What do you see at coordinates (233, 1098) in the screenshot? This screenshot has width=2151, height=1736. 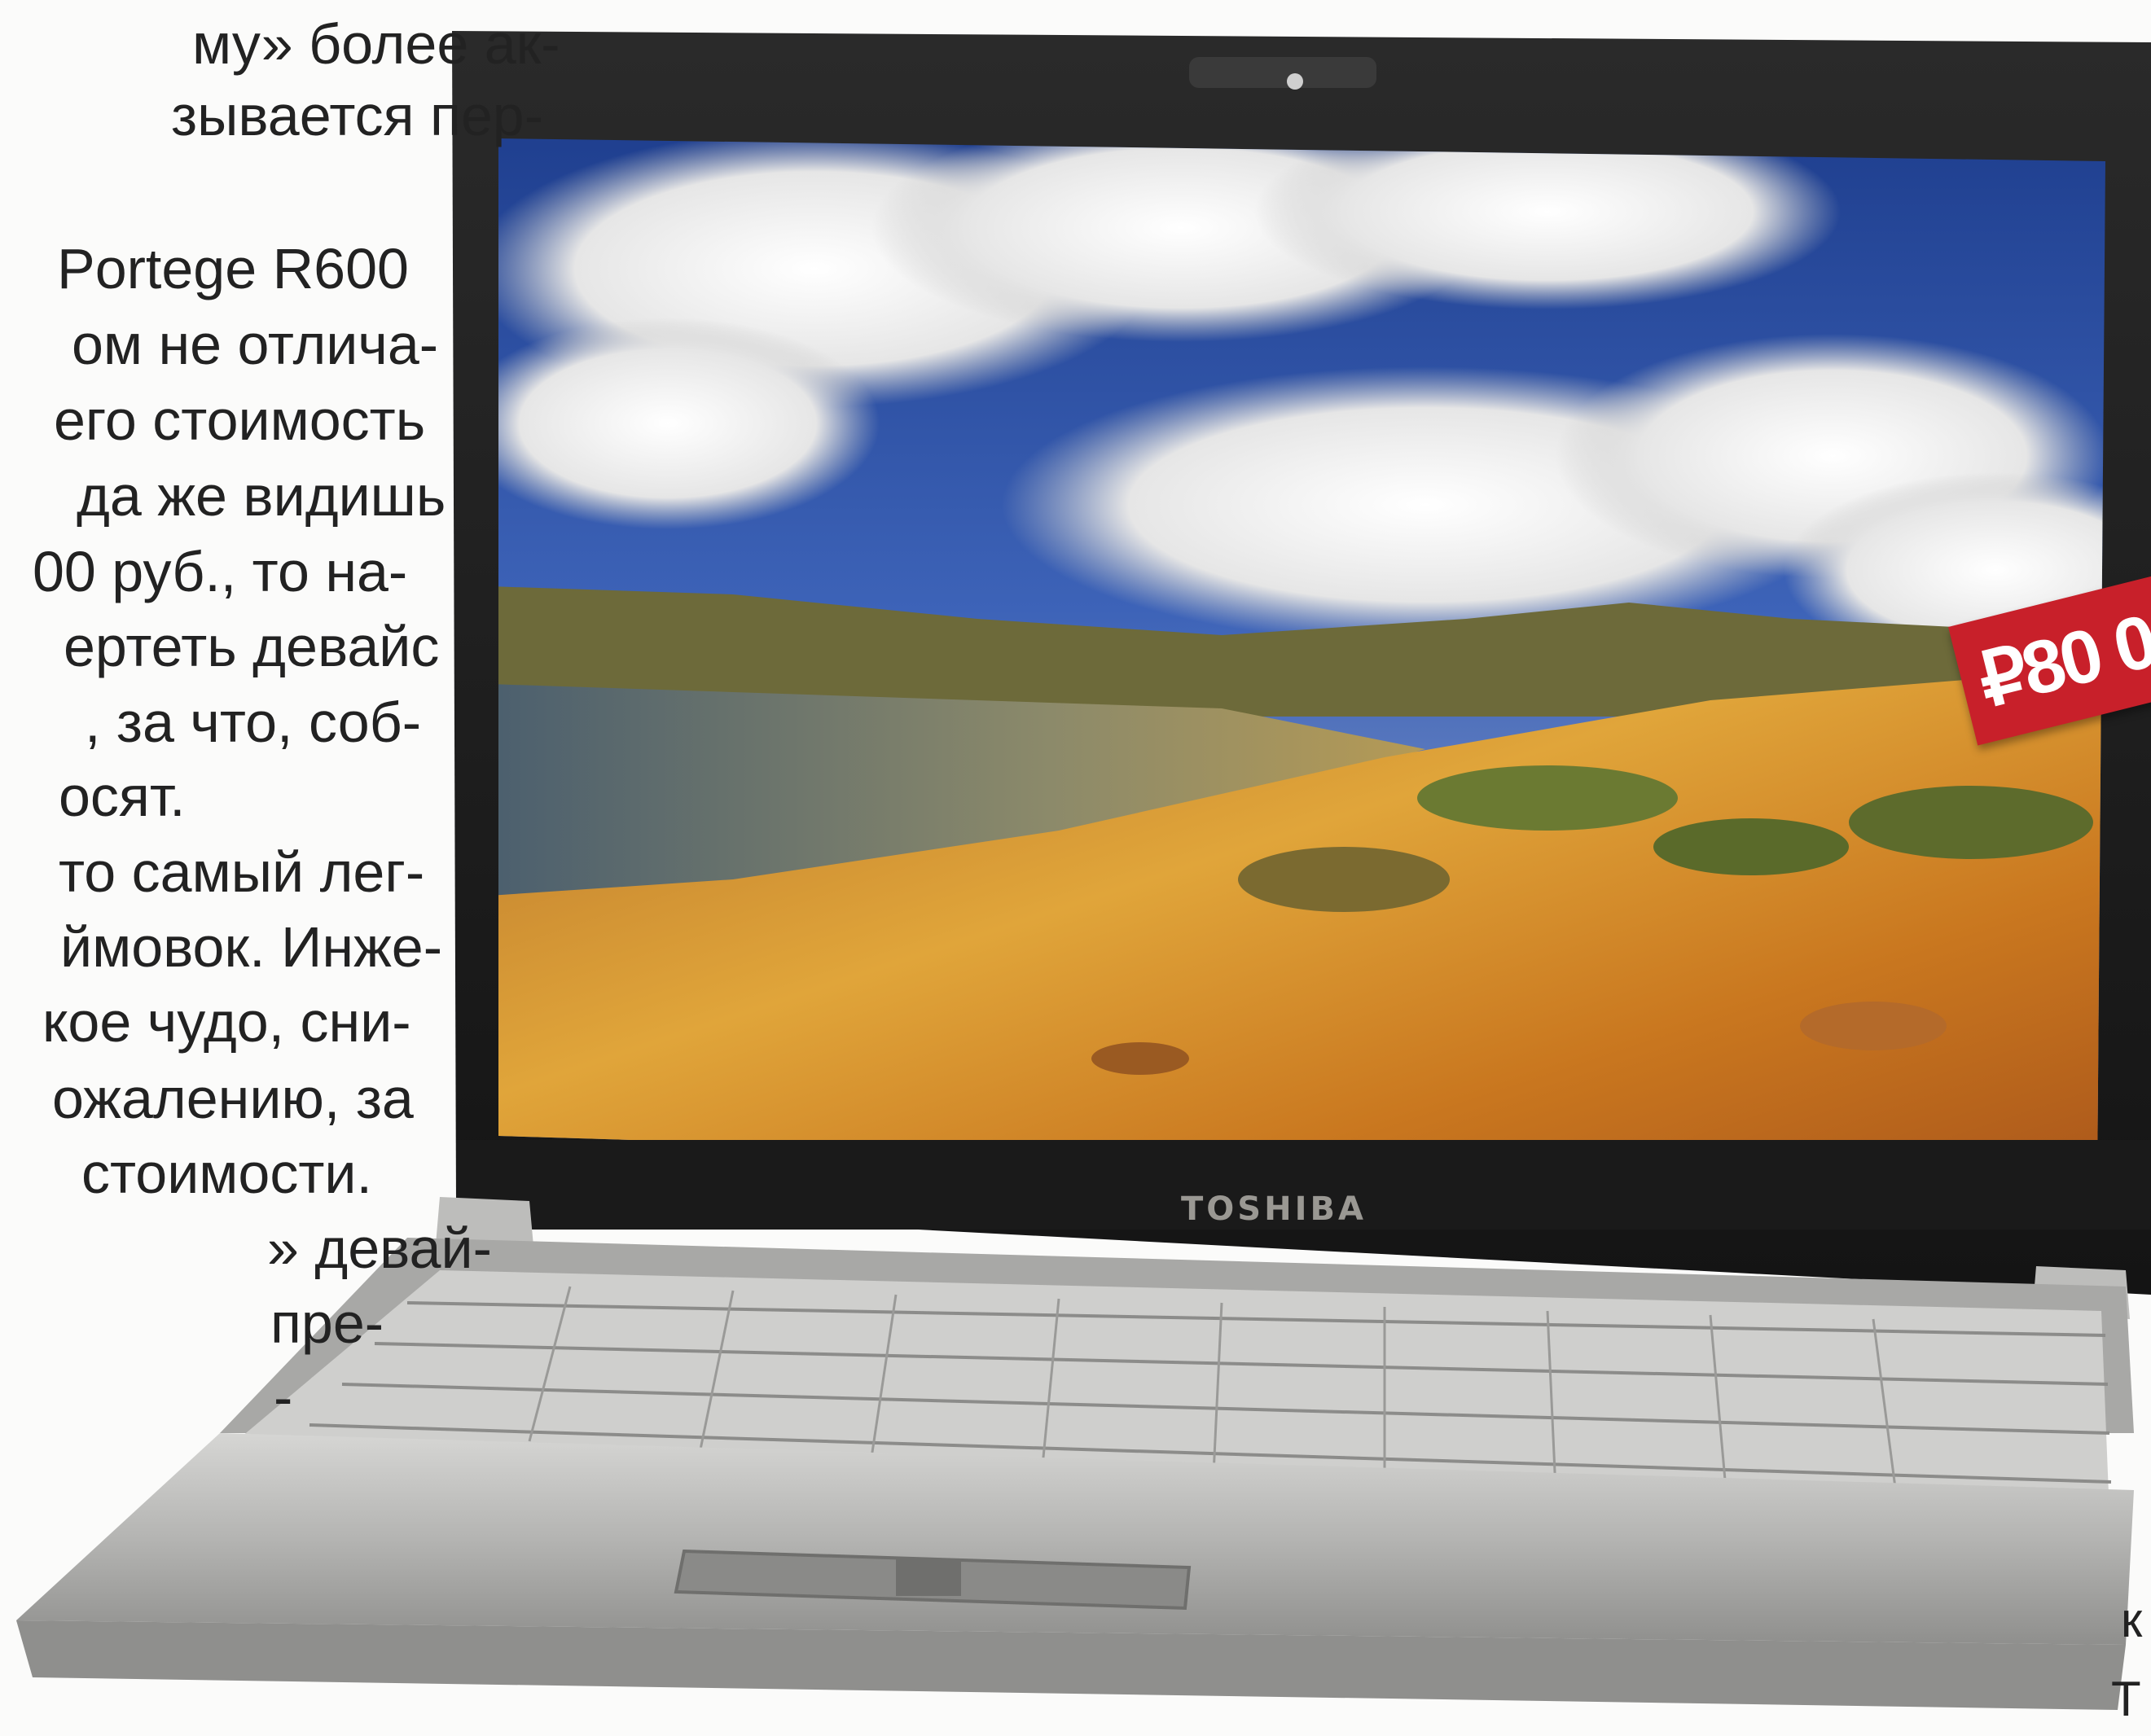 I see `article-line: ожалению, за` at bounding box center [233, 1098].